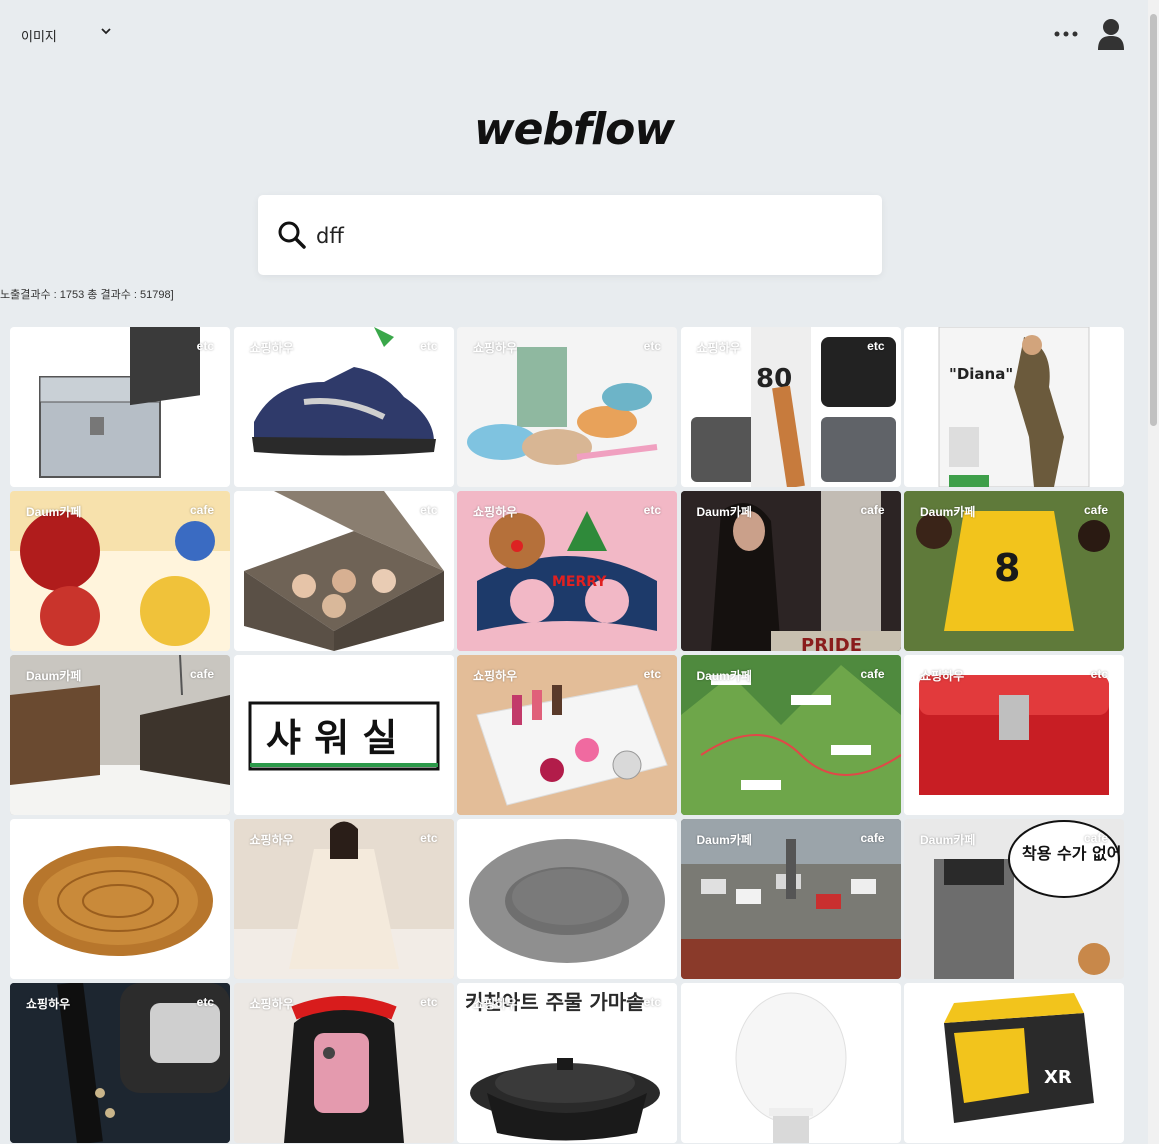 This screenshot has width=1159, height=1144. What do you see at coordinates (790, 407) in the screenshot?
I see `image-result-card: 80 쇼핑하우 etc` at bounding box center [790, 407].